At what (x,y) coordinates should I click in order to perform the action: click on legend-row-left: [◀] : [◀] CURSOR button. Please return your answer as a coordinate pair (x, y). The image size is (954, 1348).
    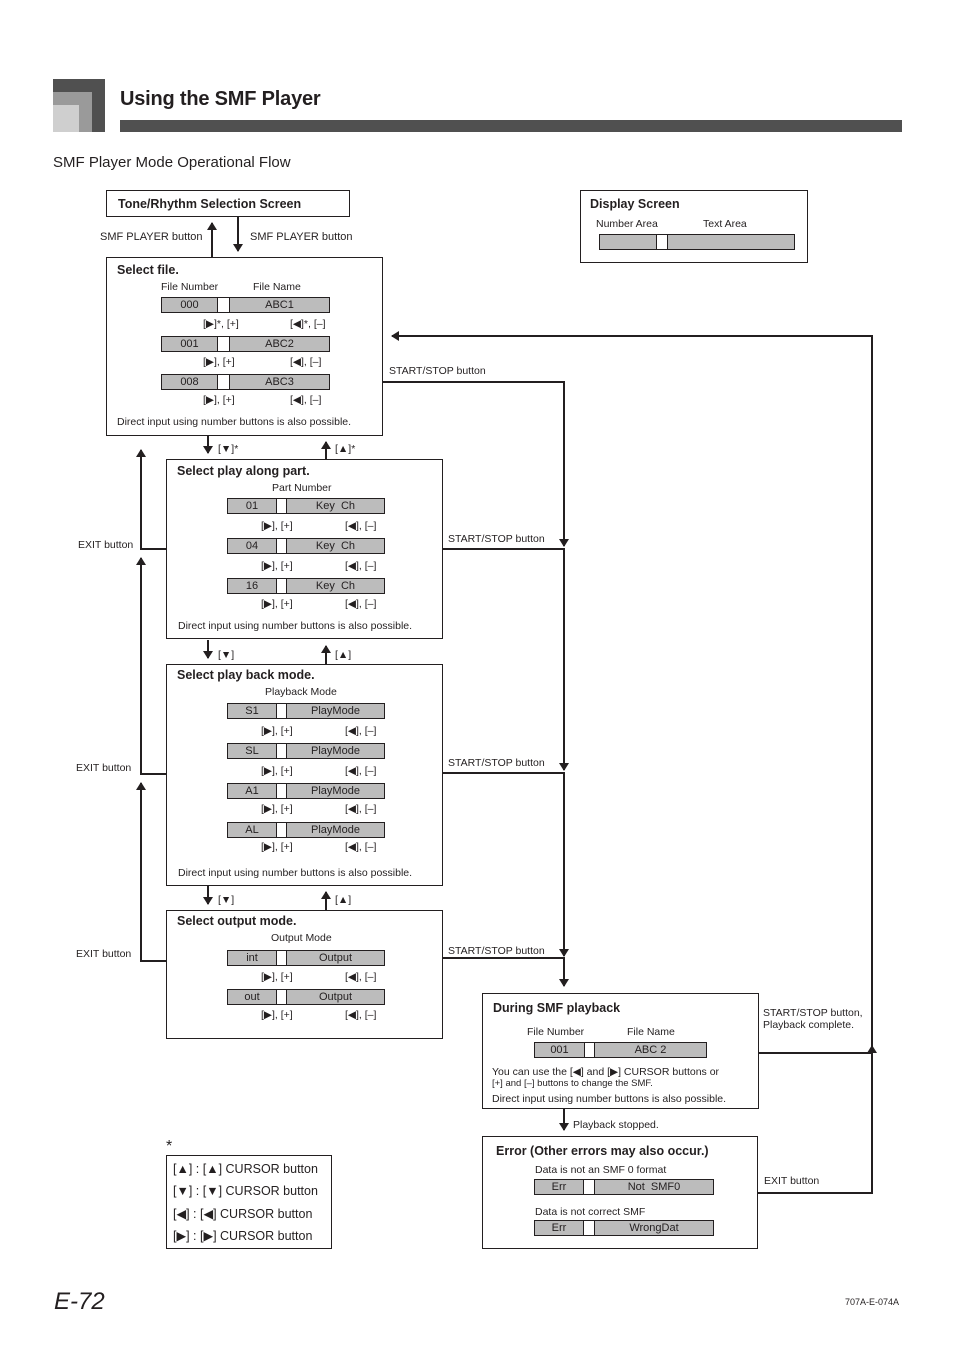
    Looking at the image, I should click on (243, 1214).